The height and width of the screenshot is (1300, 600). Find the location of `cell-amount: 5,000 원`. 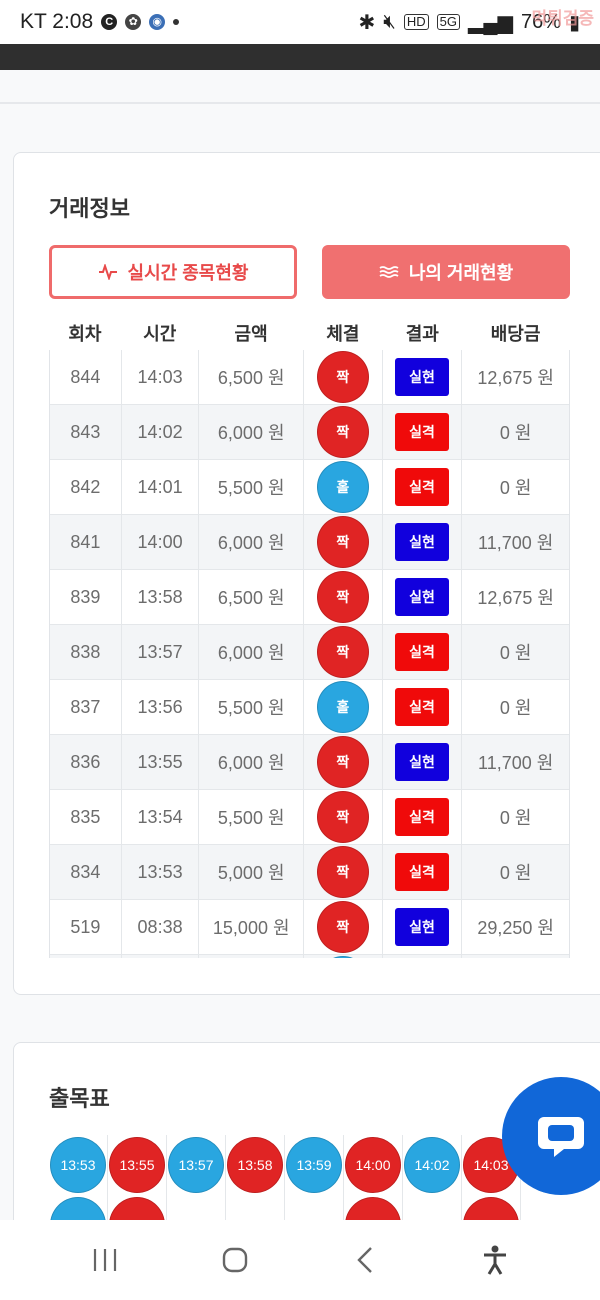

cell-amount: 5,000 원 is located at coordinates (252, 872).